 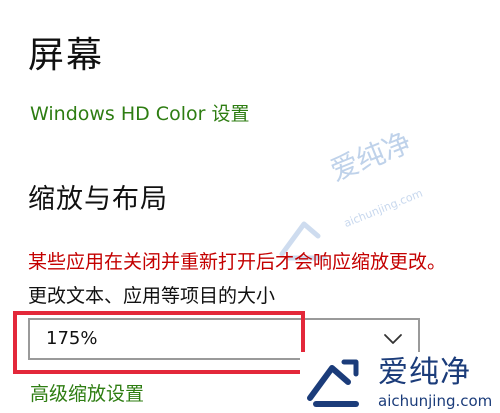 I want to click on restart-warning-text: 某些应用在关闭并重新打开后才会响应缩放更改。, so click(x=237, y=262).